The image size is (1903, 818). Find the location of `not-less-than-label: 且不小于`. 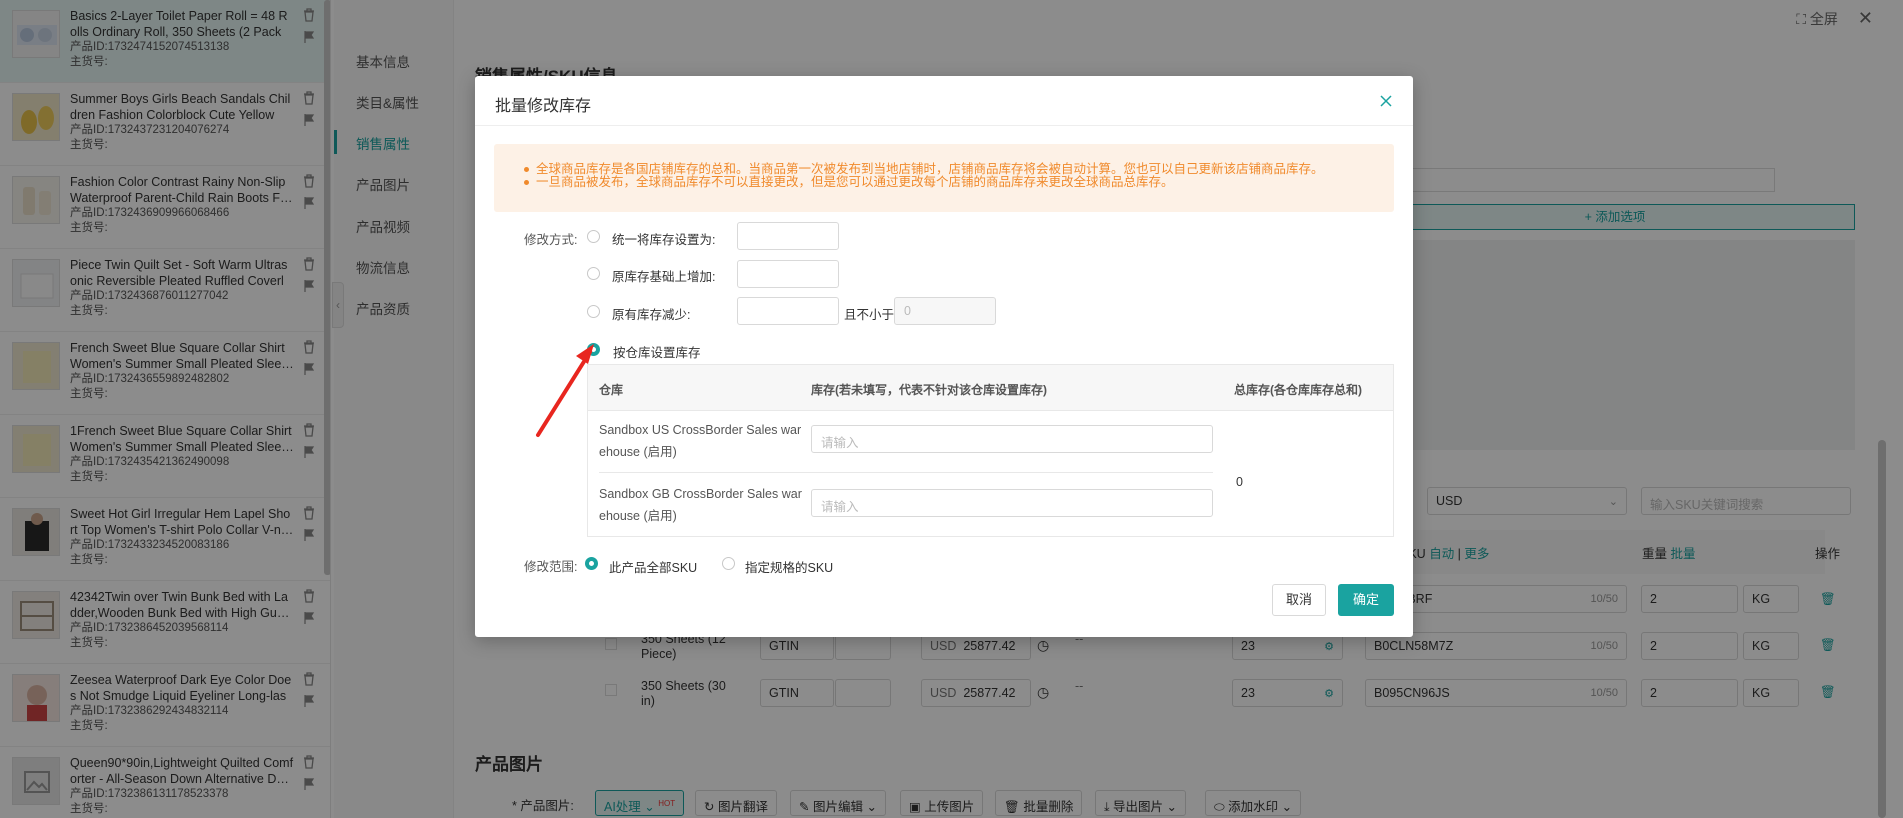

not-less-than-label: 且不小于 is located at coordinates (869, 315).